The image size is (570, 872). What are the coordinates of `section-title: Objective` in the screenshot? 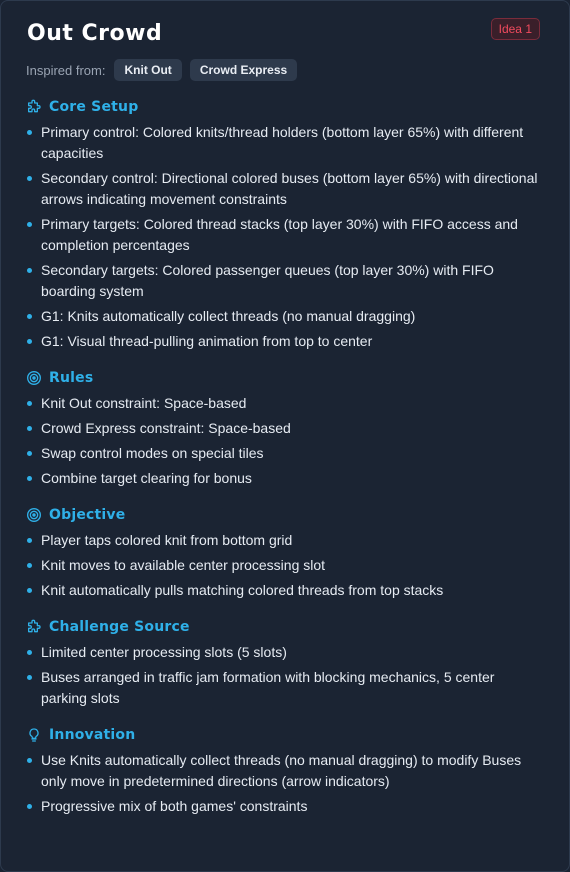 It's located at (87, 515).